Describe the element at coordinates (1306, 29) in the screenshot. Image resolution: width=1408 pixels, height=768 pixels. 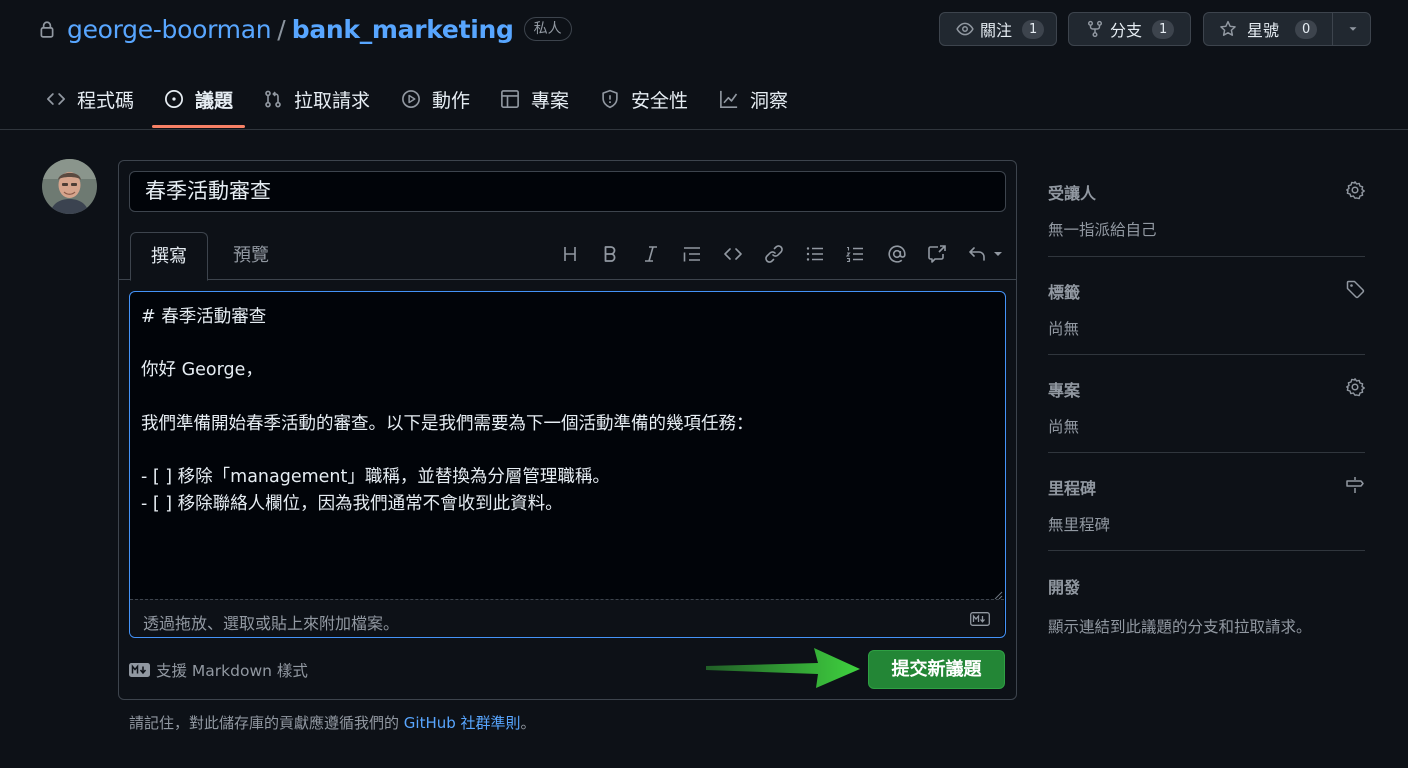
I see `star-count: 0` at that location.